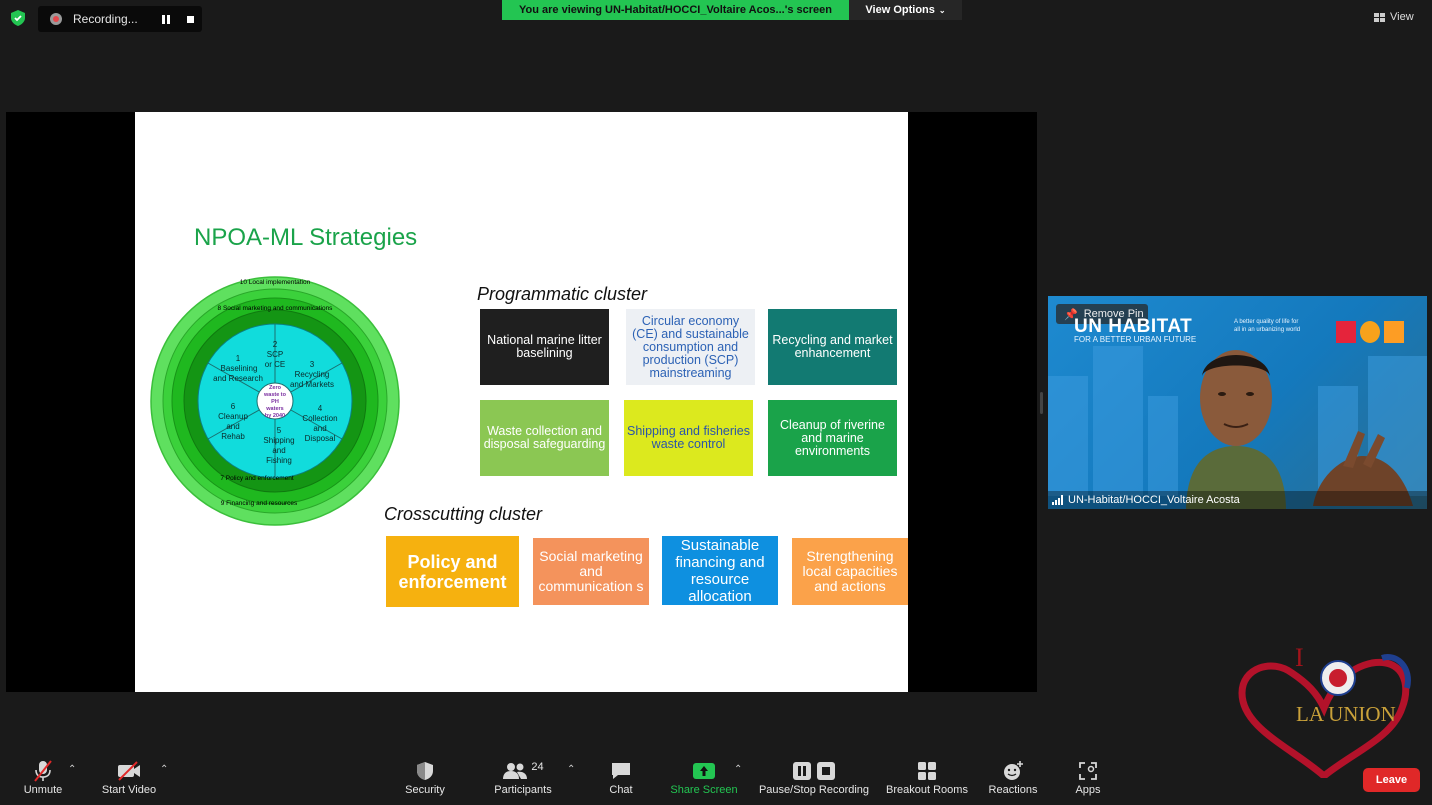 Image resolution: width=1432 pixels, height=805 pixels. Describe the element at coordinates (621, 771) in the screenshot. I see `chat-bubble-icon` at that location.